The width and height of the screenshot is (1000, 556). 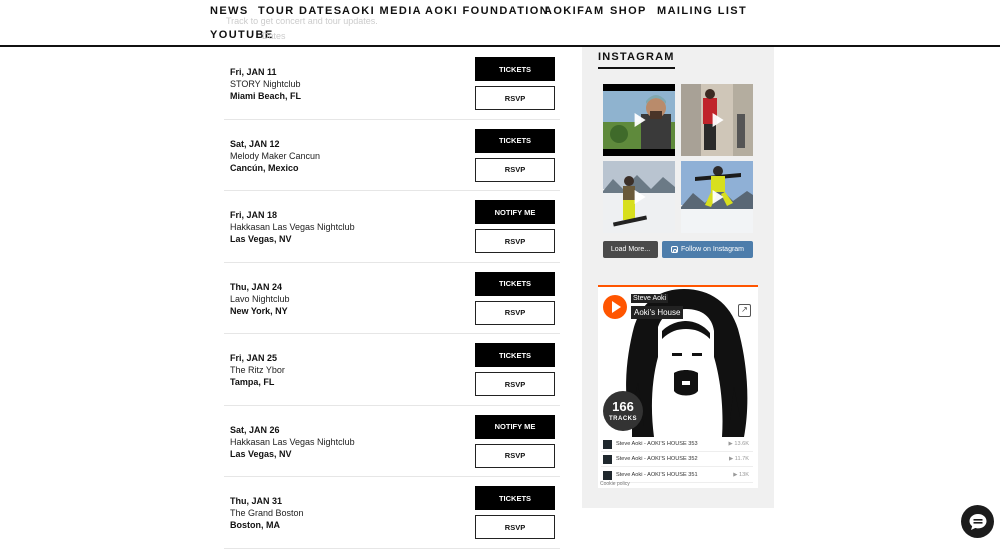 What do you see at coordinates (657, 475) in the screenshot?
I see `track-row-title: Steve Aoki - AOKI'S HOUSE 351` at bounding box center [657, 475].